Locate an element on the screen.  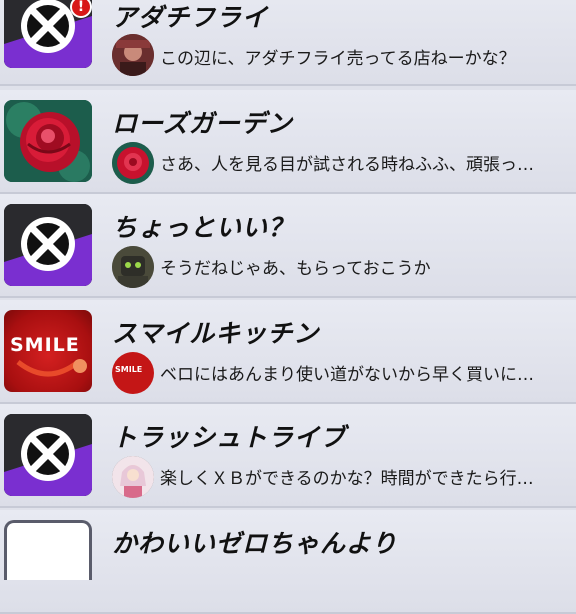
smile-avatar-text: SMILE is located at coordinates (129, 369).